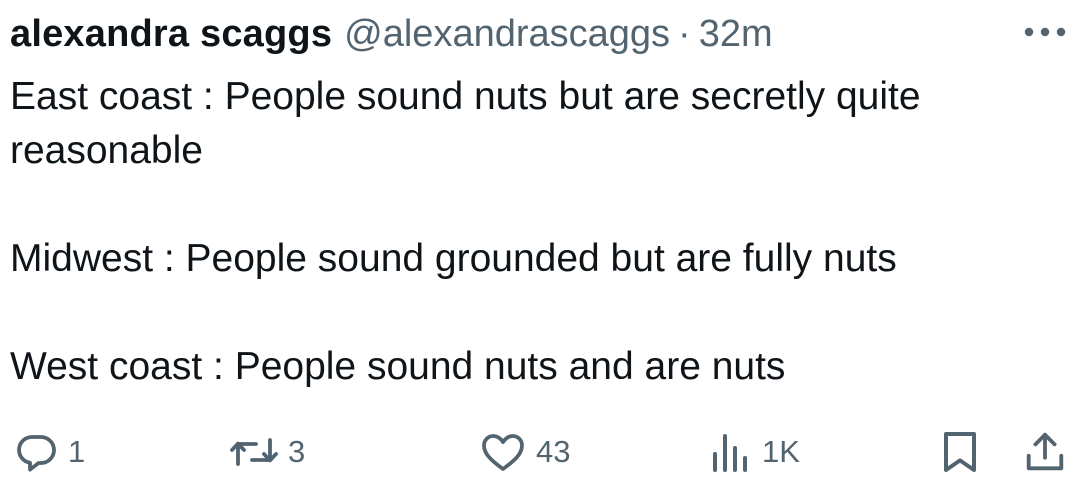 The height and width of the screenshot is (501, 1088). Describe the element at coordinates (730, 453) in the screenshot. I see `views-icon` at that location.